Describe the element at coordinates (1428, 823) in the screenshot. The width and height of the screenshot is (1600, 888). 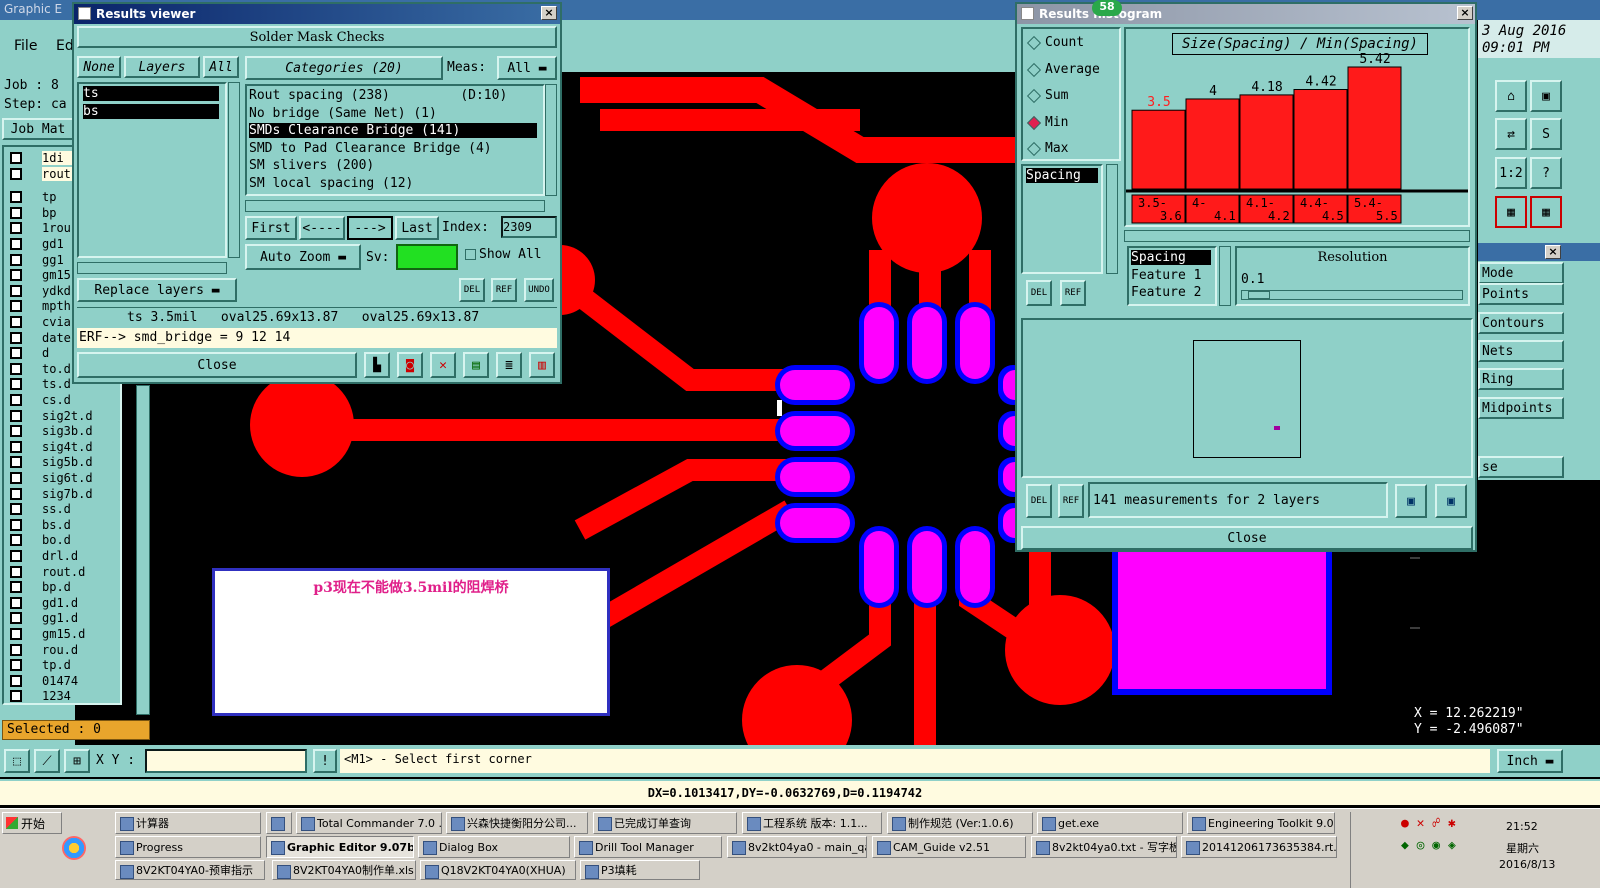
I see `tray-icons: ● ✕ ☍ ✱` at that location.